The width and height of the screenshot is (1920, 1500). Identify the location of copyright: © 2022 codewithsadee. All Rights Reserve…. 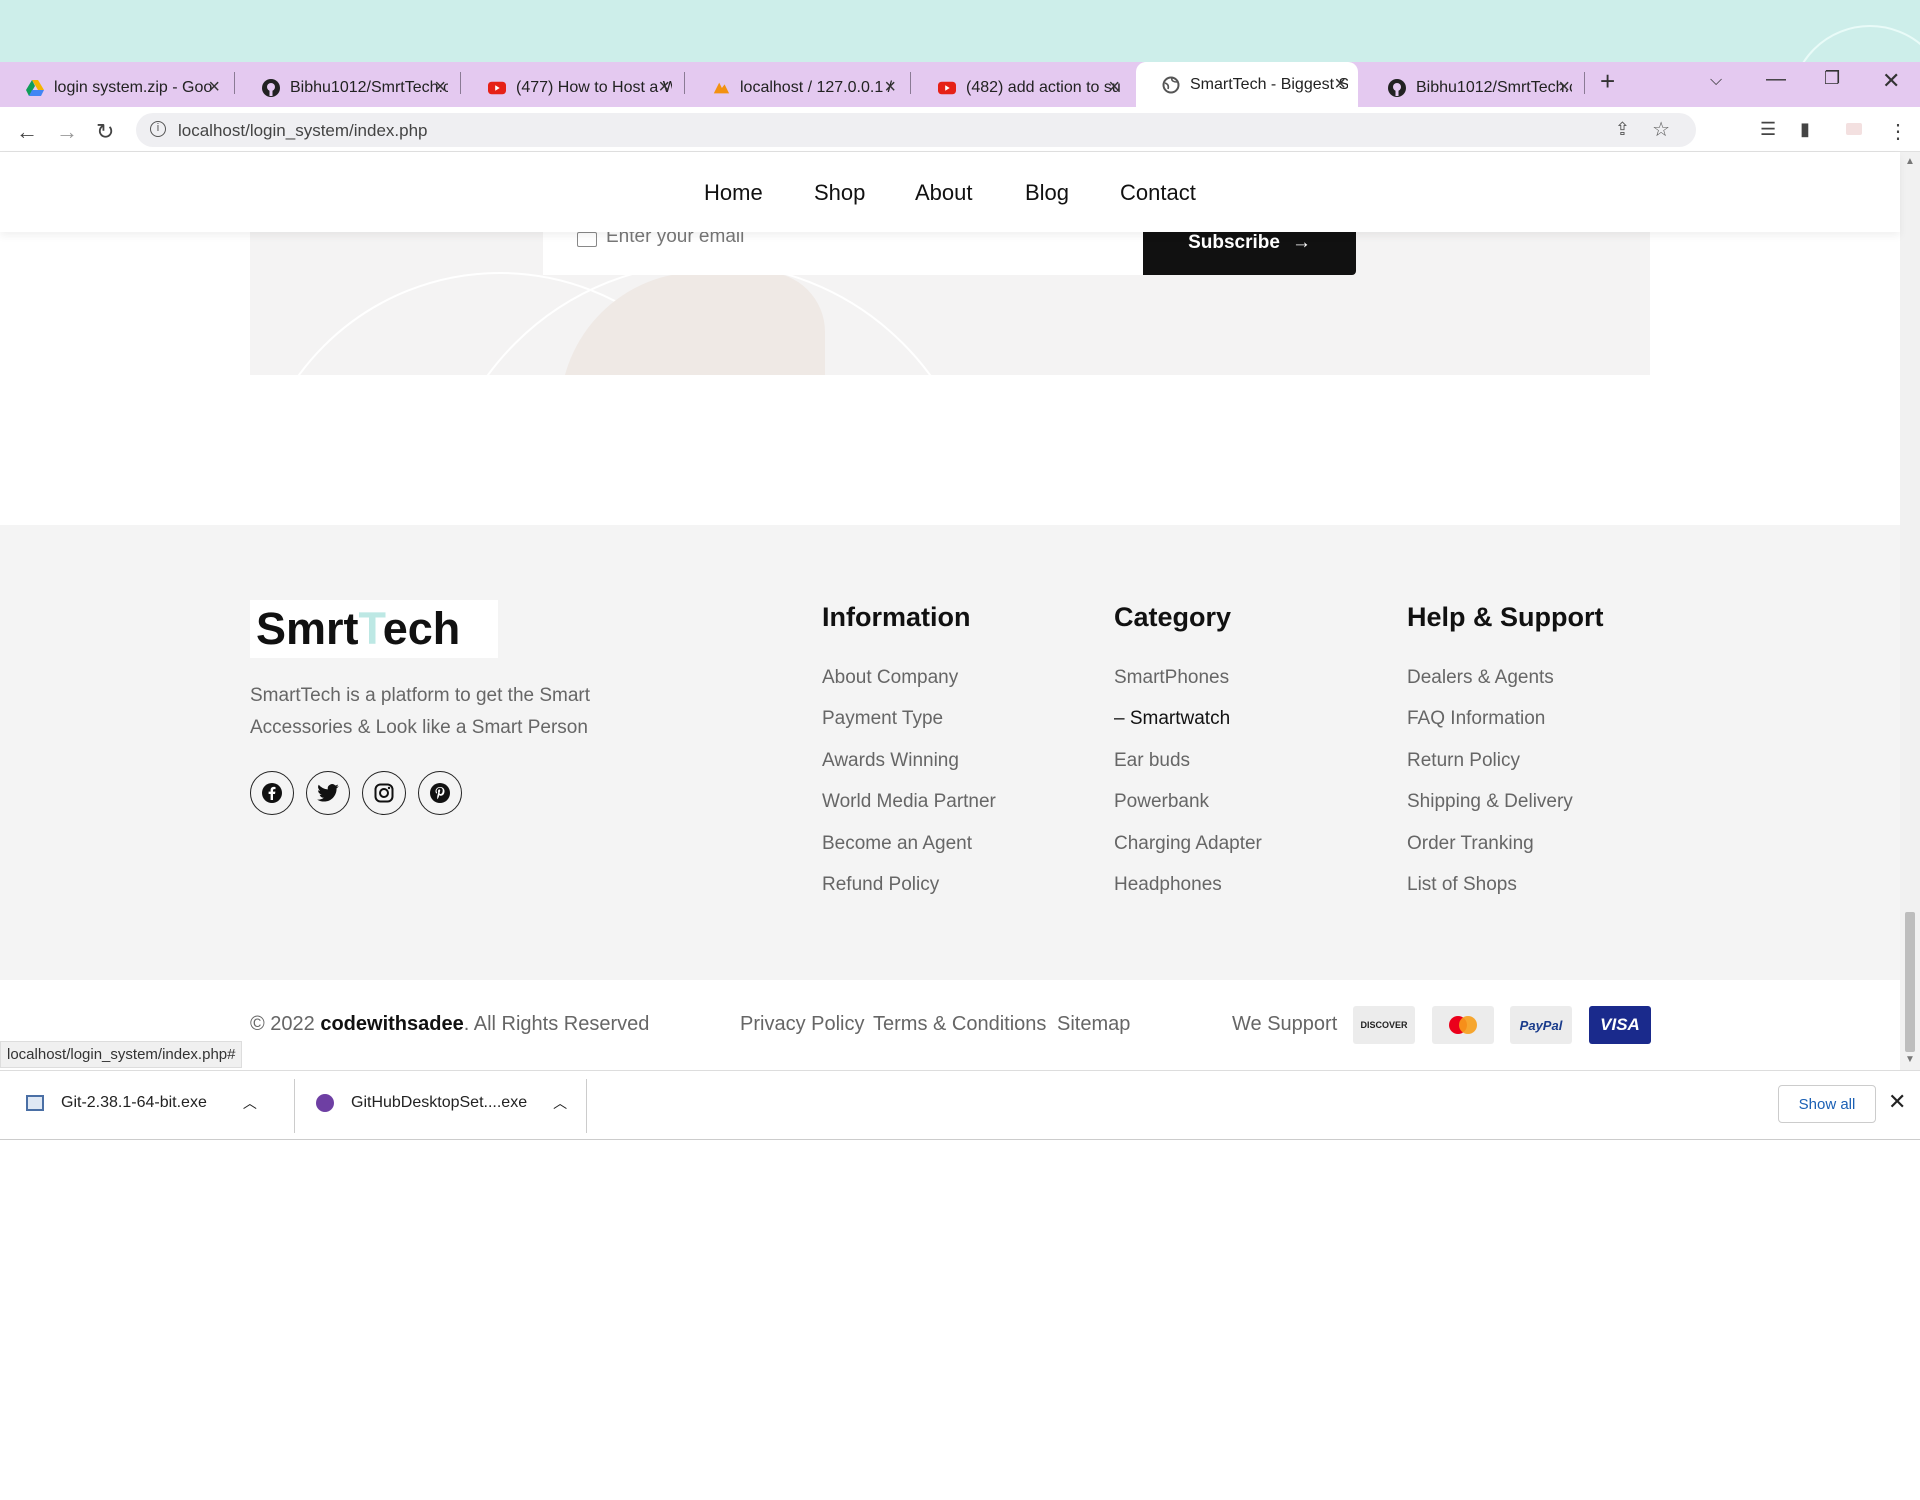
(450, 1024).